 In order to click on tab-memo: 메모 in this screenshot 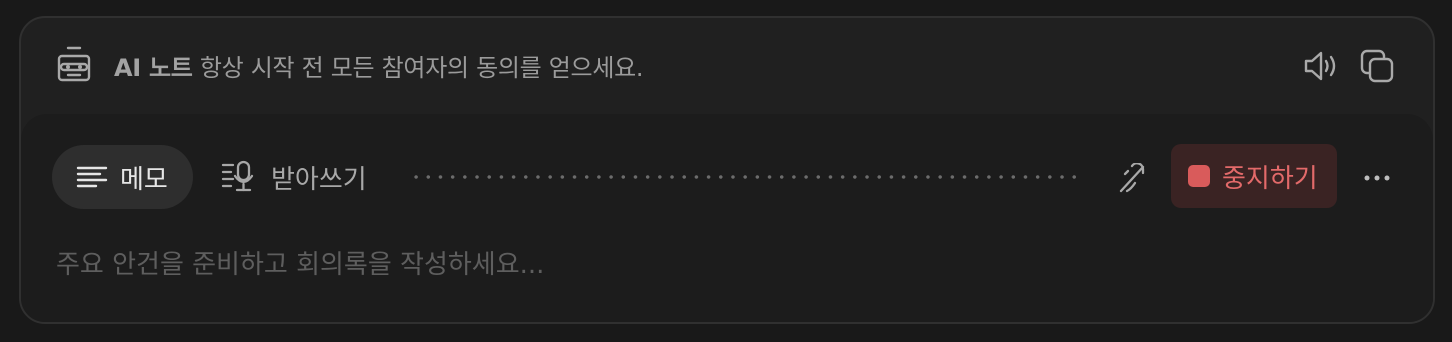, I will do `click(122, 177)`.